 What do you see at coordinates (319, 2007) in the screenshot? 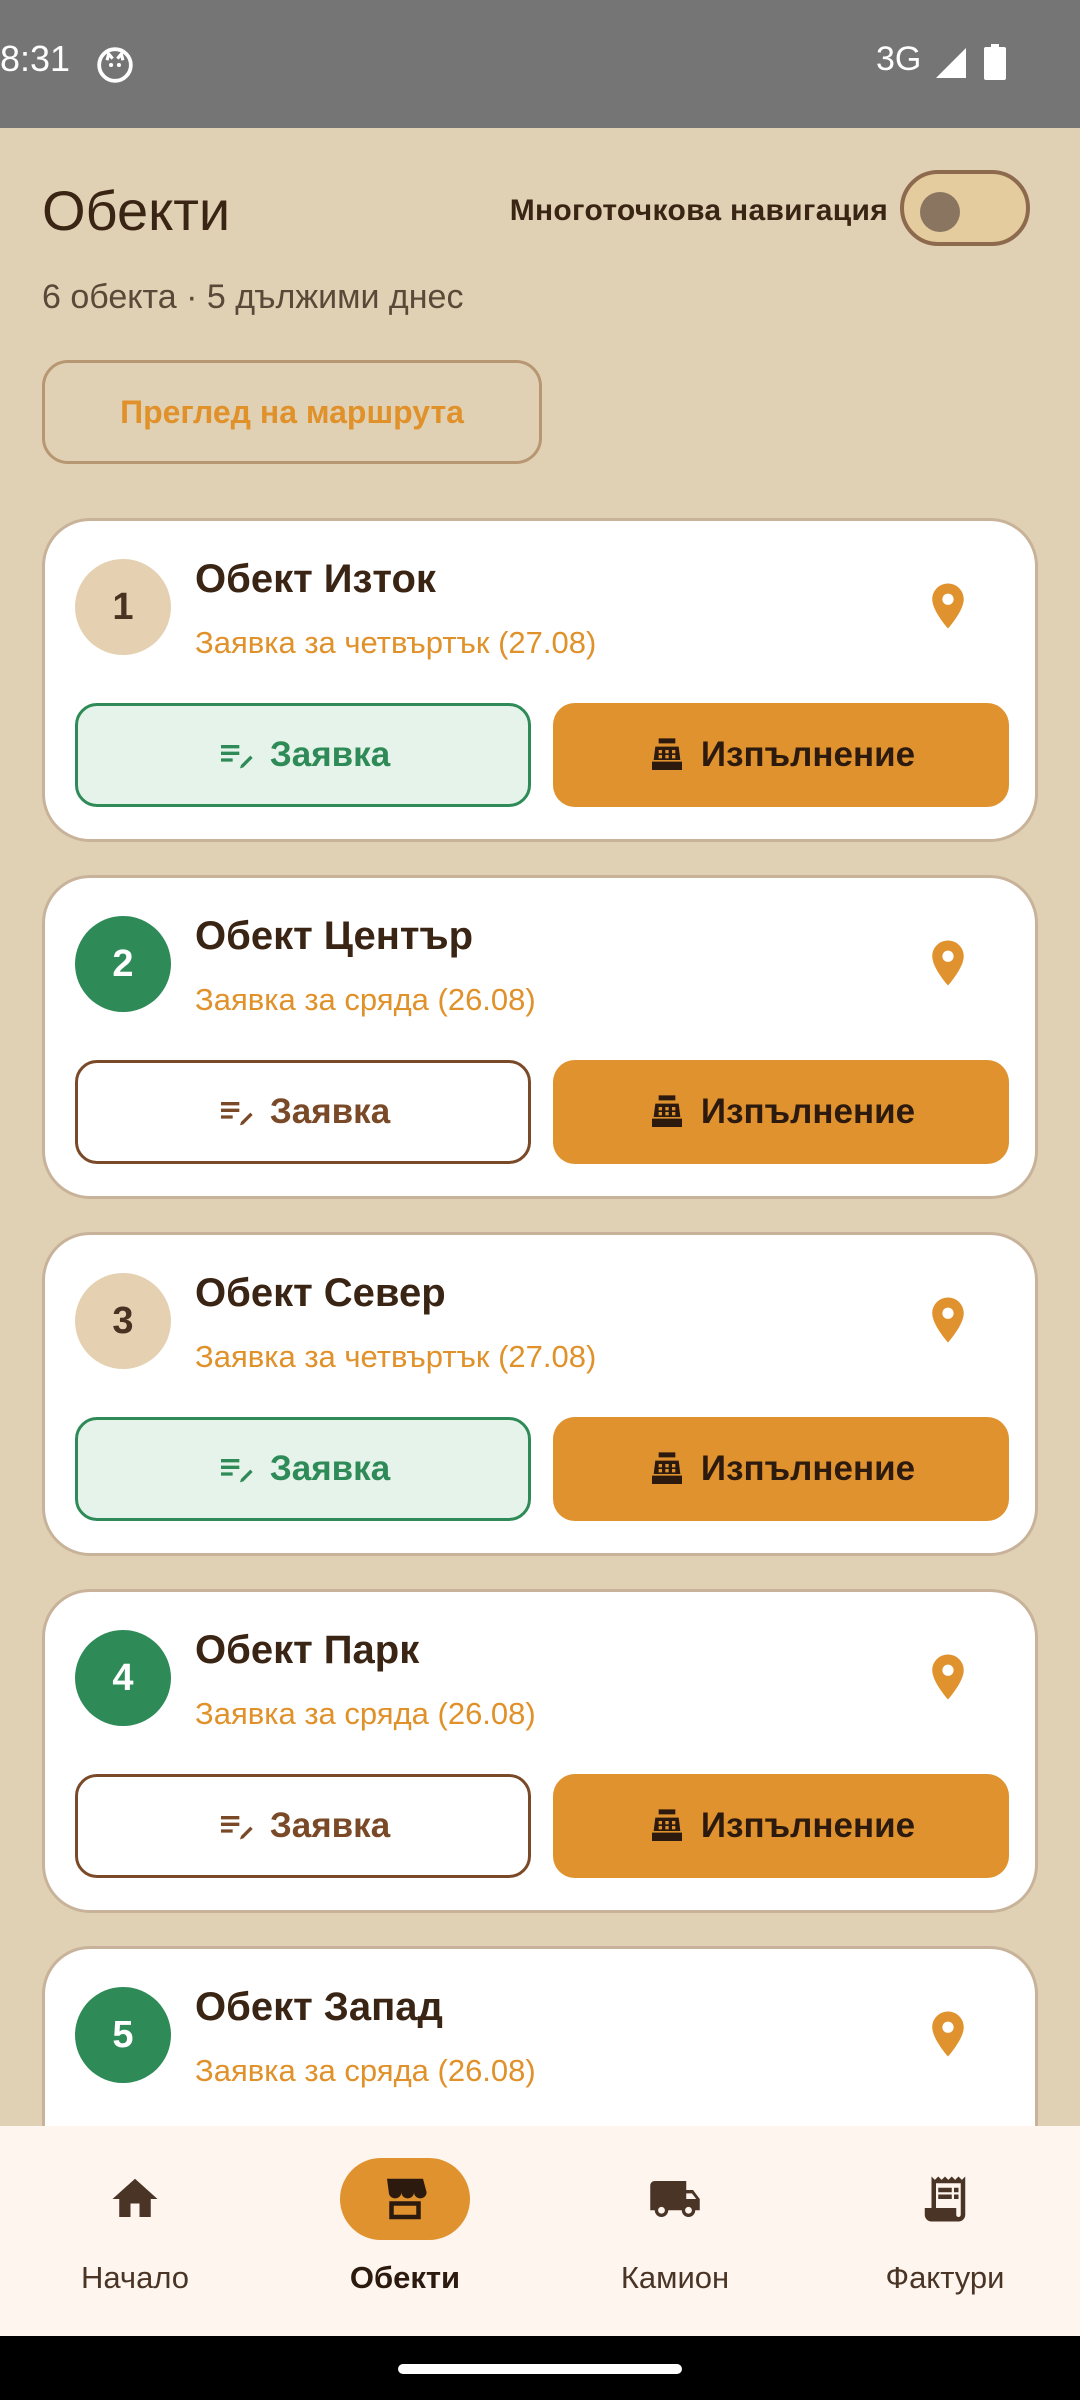
I see `object-name: Обект Запад` at bounding box center [319, 2007].